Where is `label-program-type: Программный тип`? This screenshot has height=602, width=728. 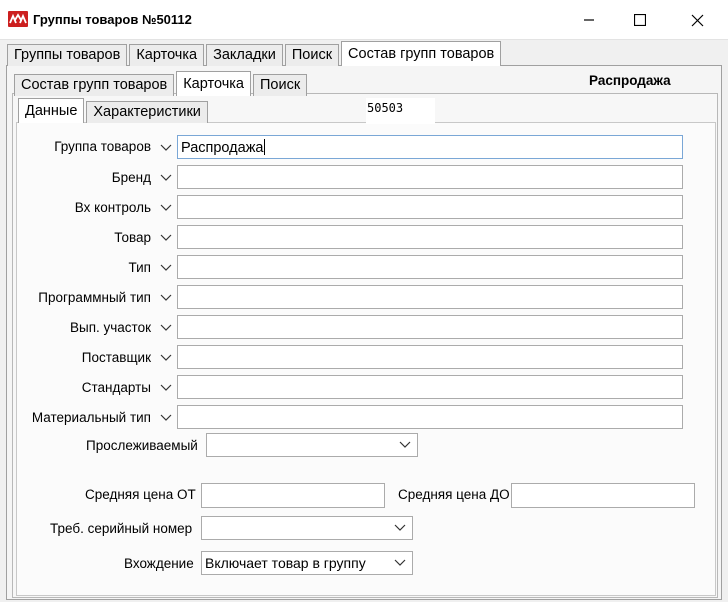
label-program-type: Программный тип is located at coordinates (94, 297).